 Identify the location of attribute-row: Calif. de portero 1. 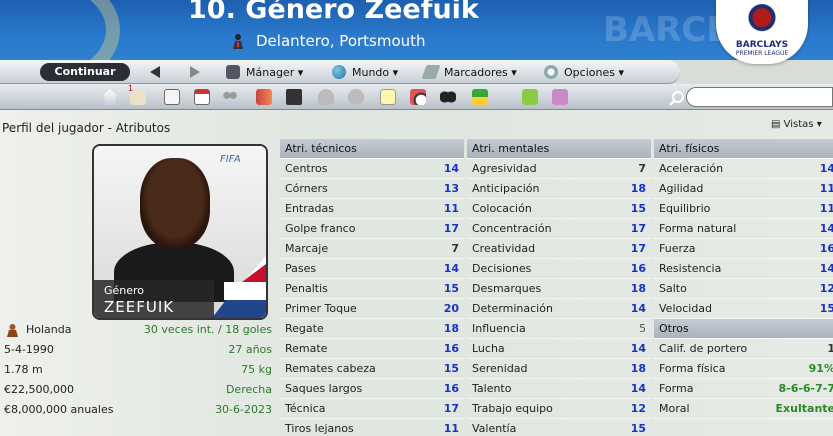
(743, 349).